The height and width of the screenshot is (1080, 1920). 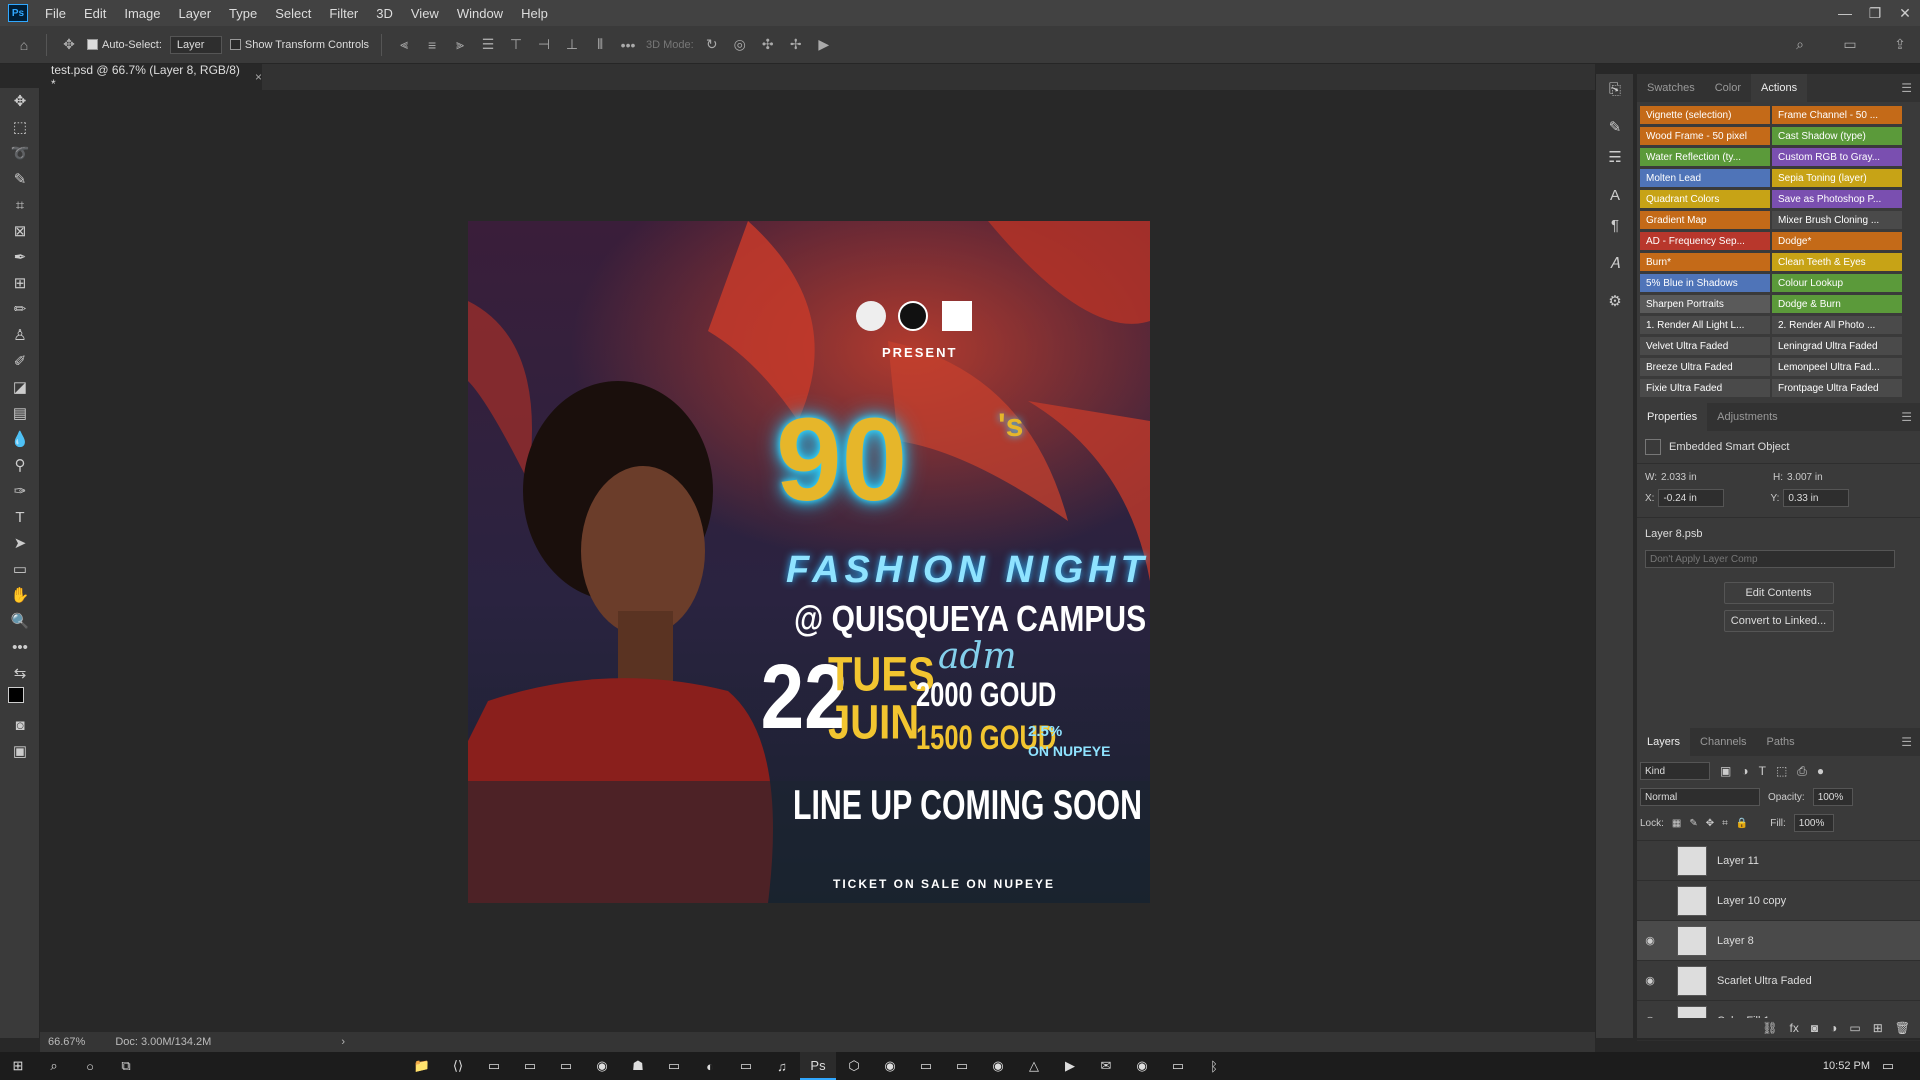 I want to click on youtube-icon: ▶, so click(x=1070, y=1066).